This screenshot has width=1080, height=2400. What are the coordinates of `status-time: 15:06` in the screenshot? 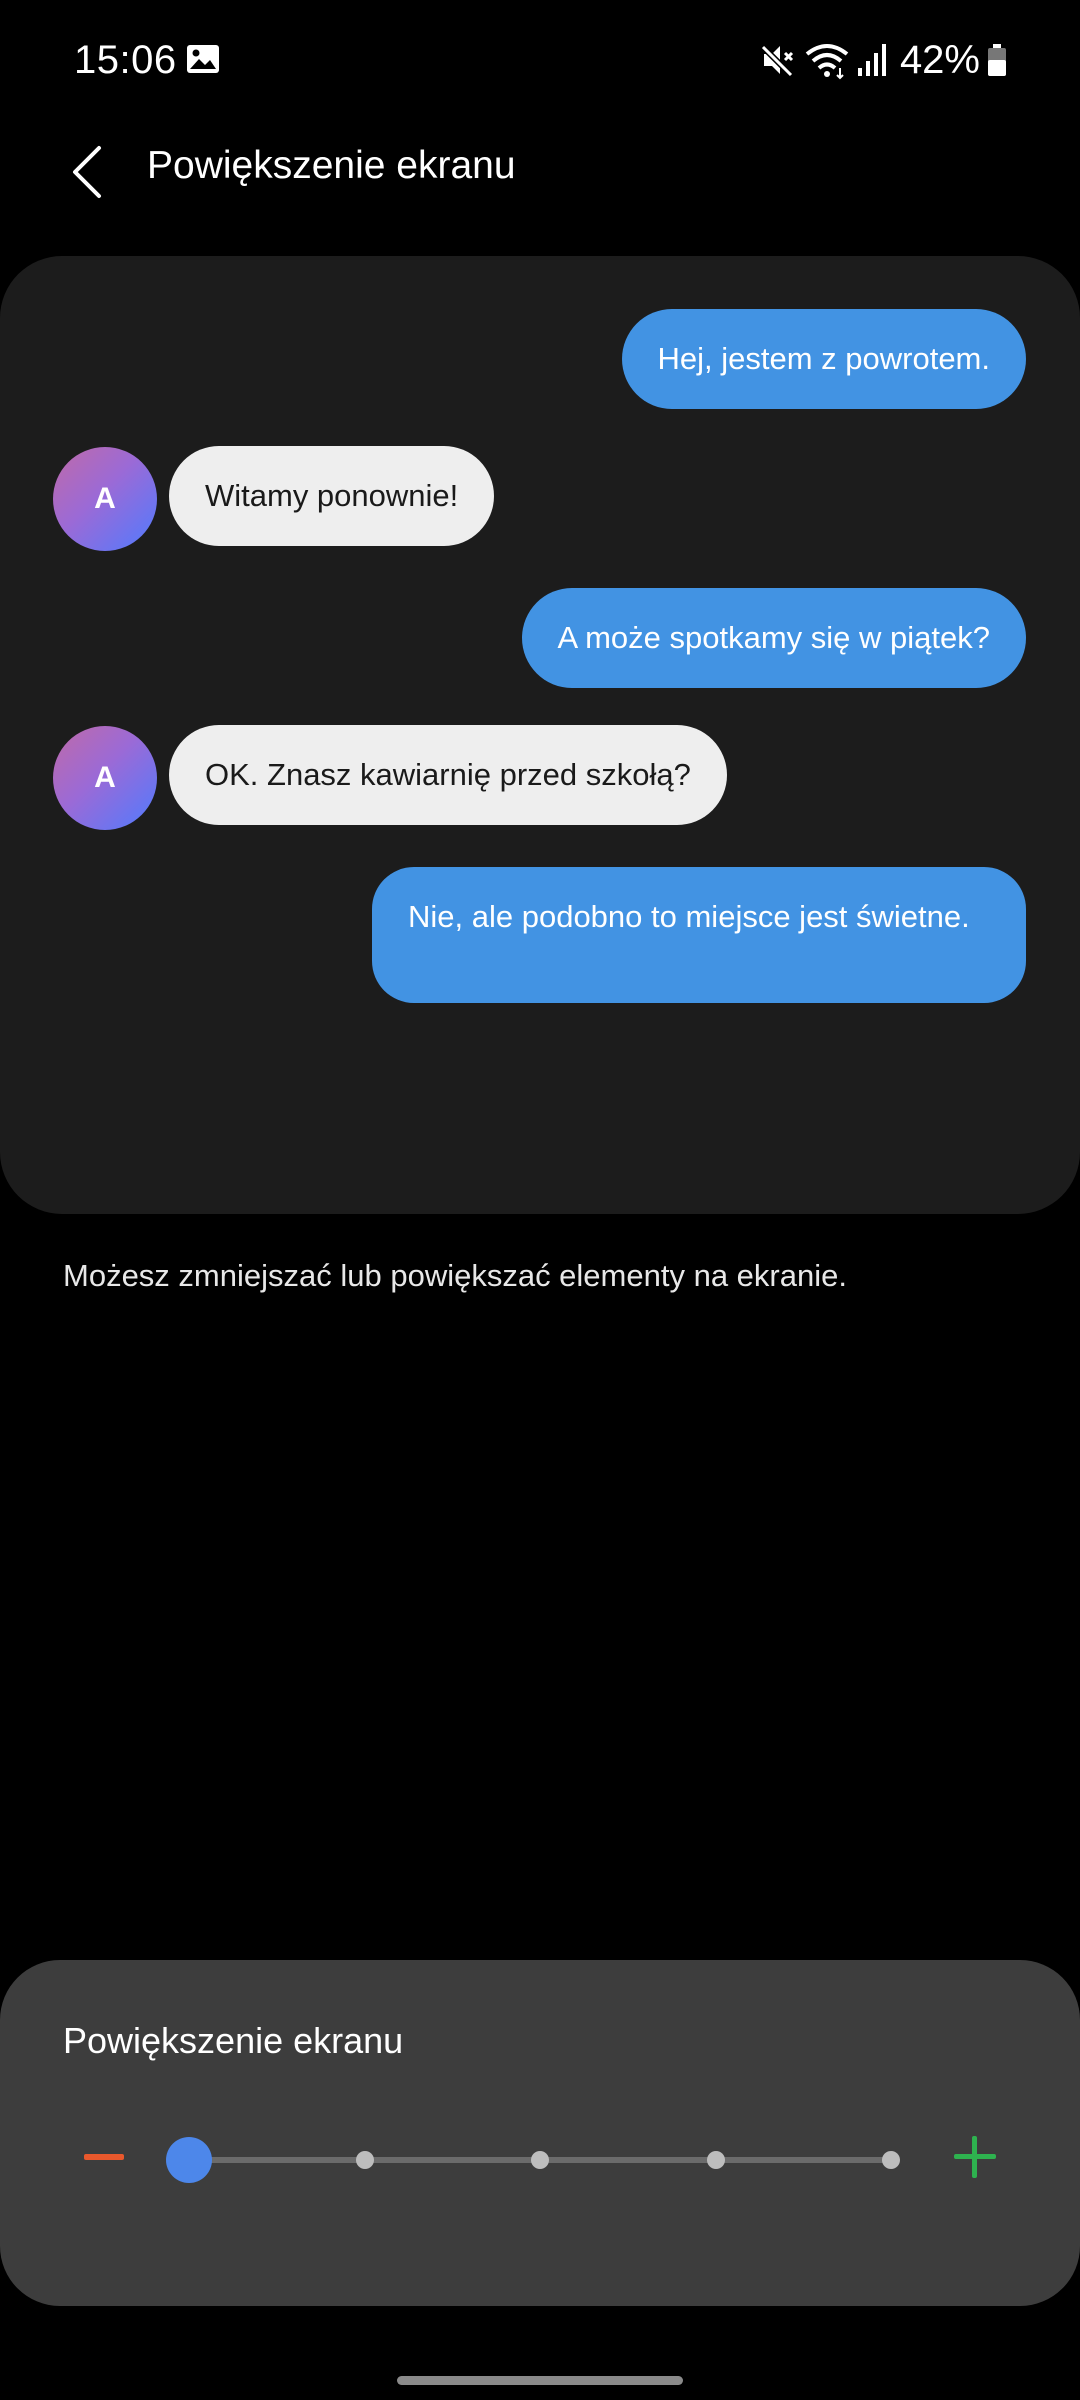 It's located at (125, 60).